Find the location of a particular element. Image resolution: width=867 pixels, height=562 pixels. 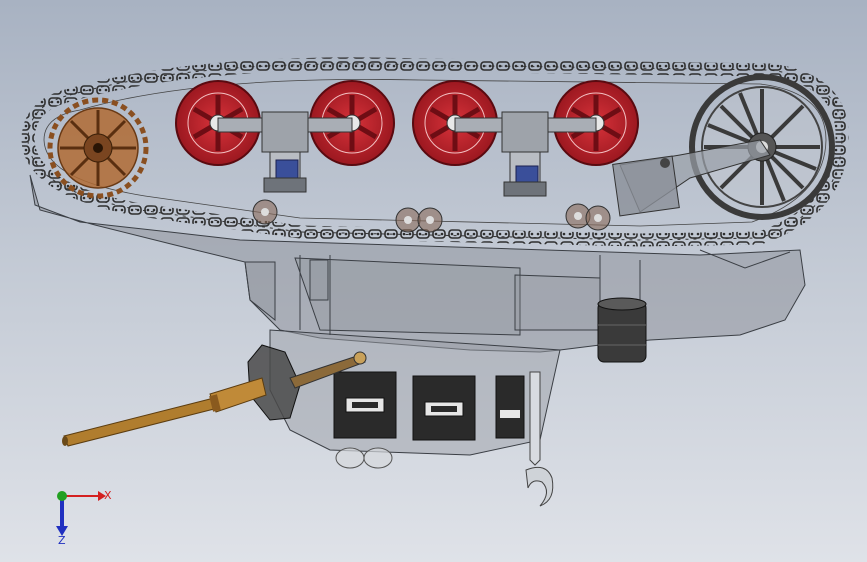

y-axis-point is located at coordinates (62, 496).